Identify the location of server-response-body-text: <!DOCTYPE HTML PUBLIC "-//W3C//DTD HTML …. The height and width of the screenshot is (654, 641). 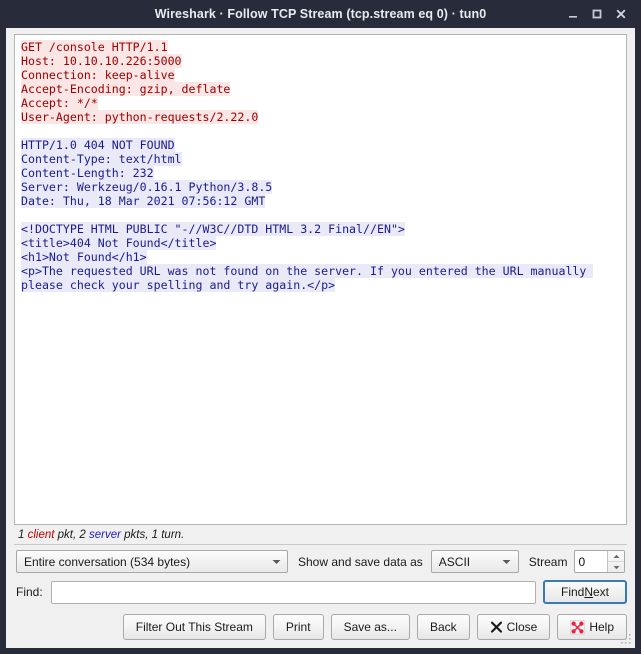
(307, 257).